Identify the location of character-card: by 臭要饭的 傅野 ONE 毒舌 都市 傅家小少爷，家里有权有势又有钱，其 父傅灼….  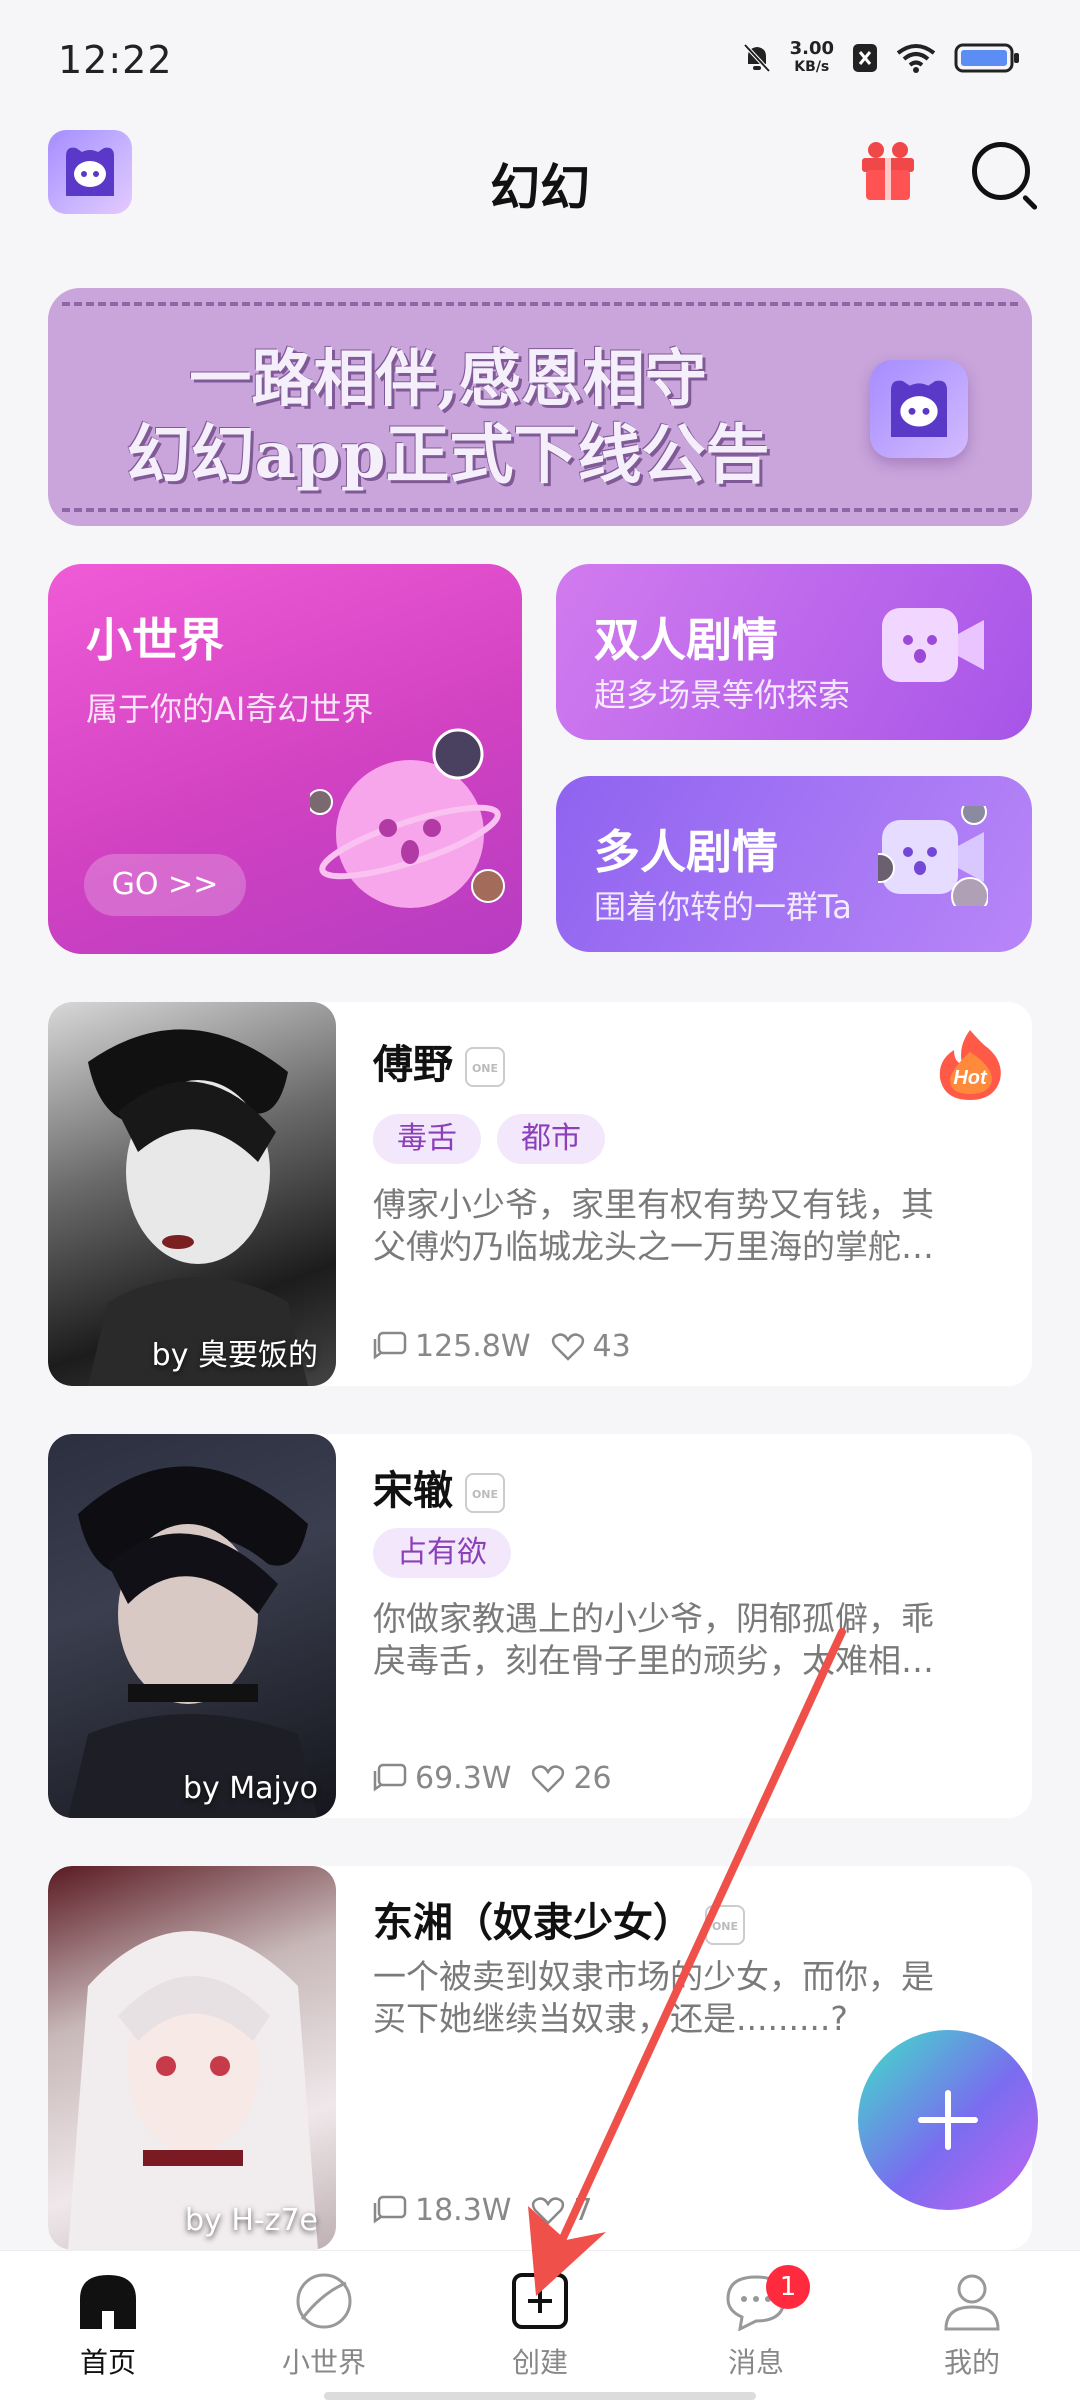
(540, 1194).